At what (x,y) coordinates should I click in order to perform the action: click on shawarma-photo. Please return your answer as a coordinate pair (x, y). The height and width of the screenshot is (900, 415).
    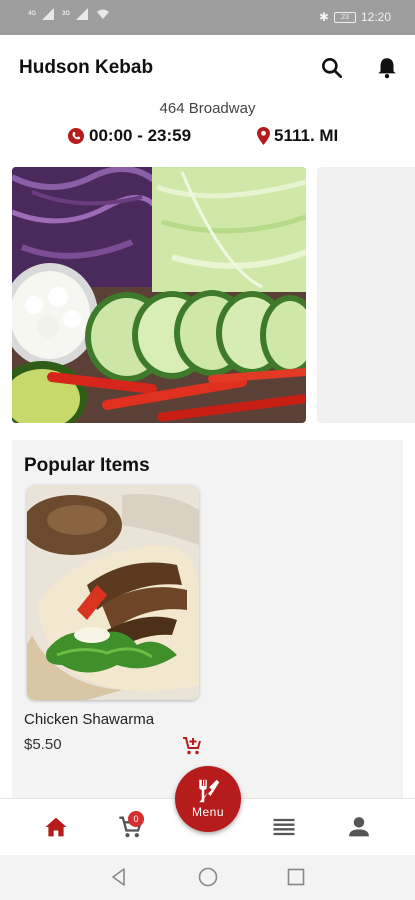
    Looking at the image, I should click on (113, 592).